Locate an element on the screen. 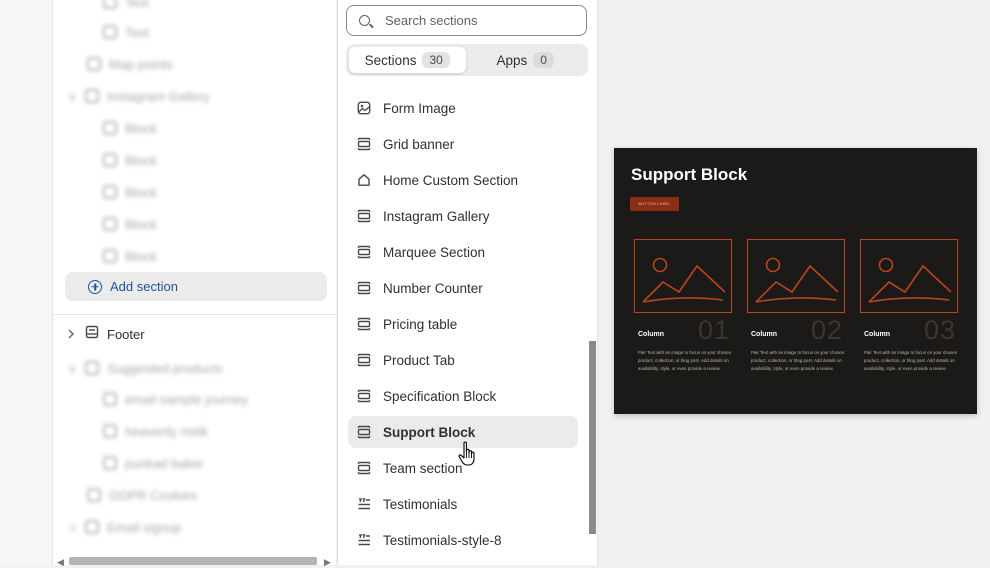 Image resolution: width=990 pixels, height=568 pixels. section-item: Grid banner is located at coordinates (463, 144).